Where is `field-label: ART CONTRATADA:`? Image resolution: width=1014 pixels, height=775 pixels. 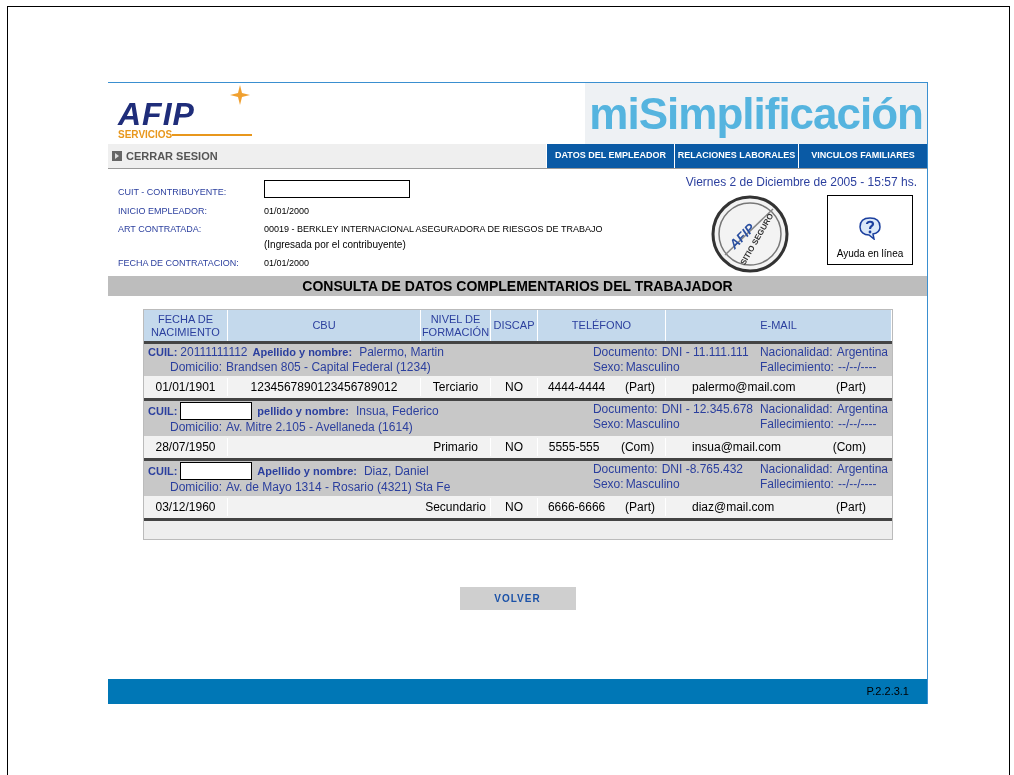 field-label: ART CONTRATADA: is located at coordinates (160, 229).